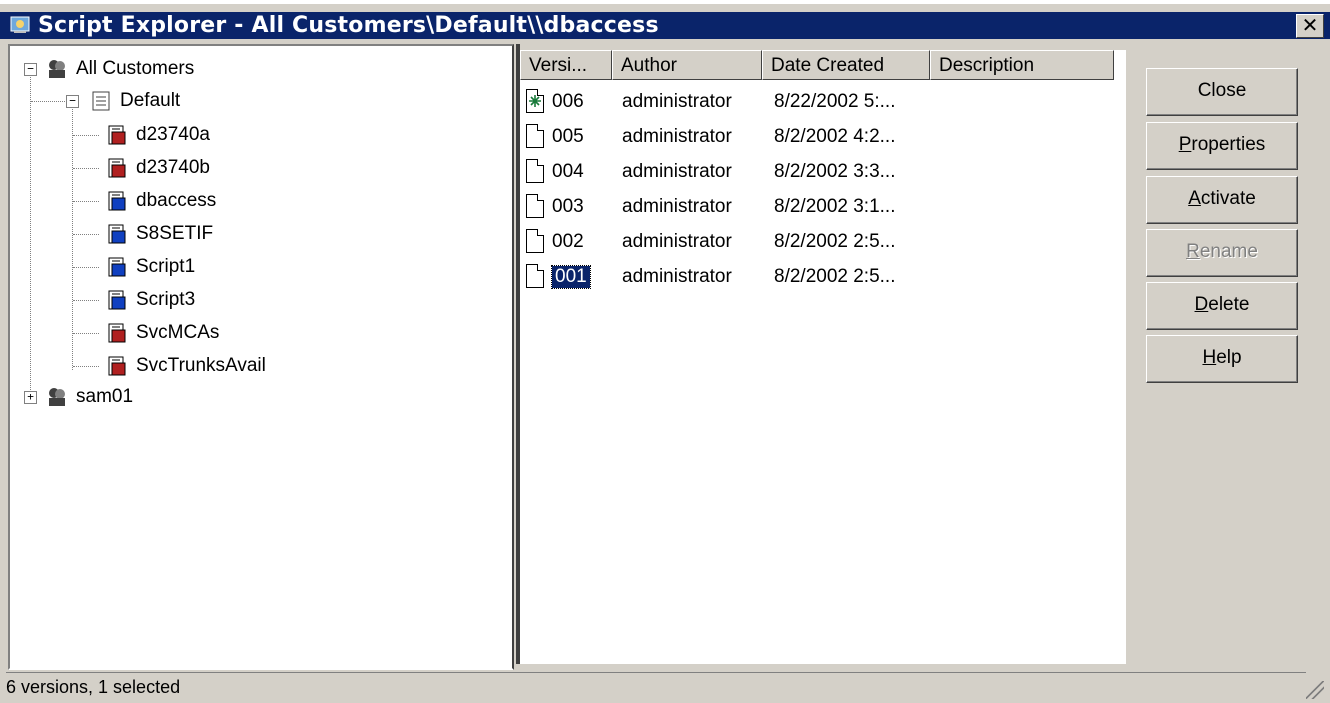 The width and height of the screenshot is (1330, 703). I want to click on tree-node-script: d23740b, so click(141, 168).